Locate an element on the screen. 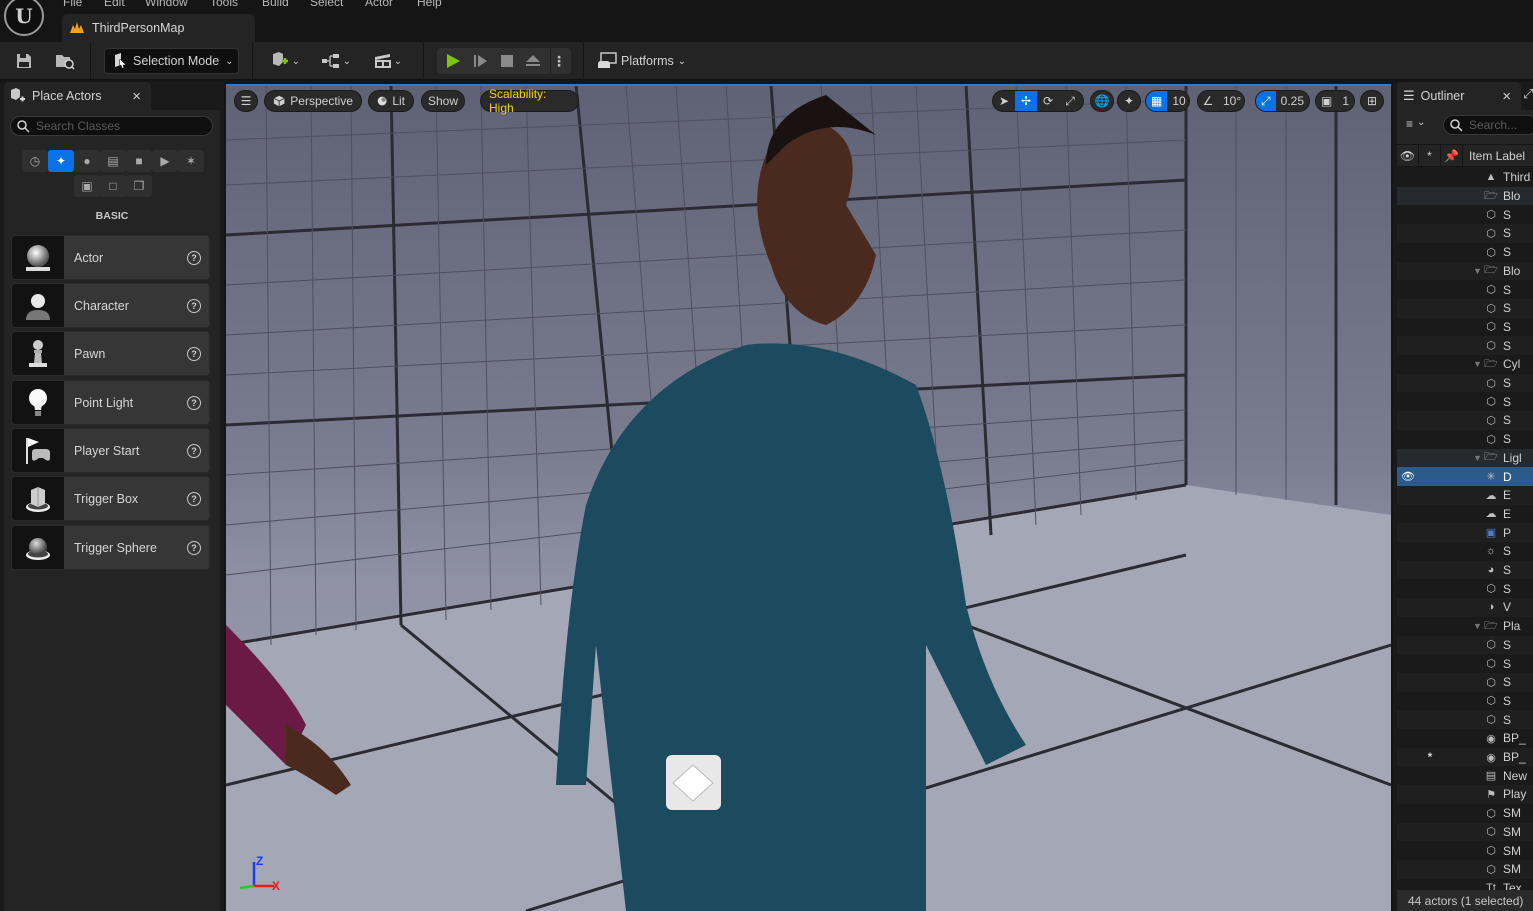 The width and height of the screenshot is (1533, 911). world-local-toggle: 🌐 is located at coordinates (1102, 101).